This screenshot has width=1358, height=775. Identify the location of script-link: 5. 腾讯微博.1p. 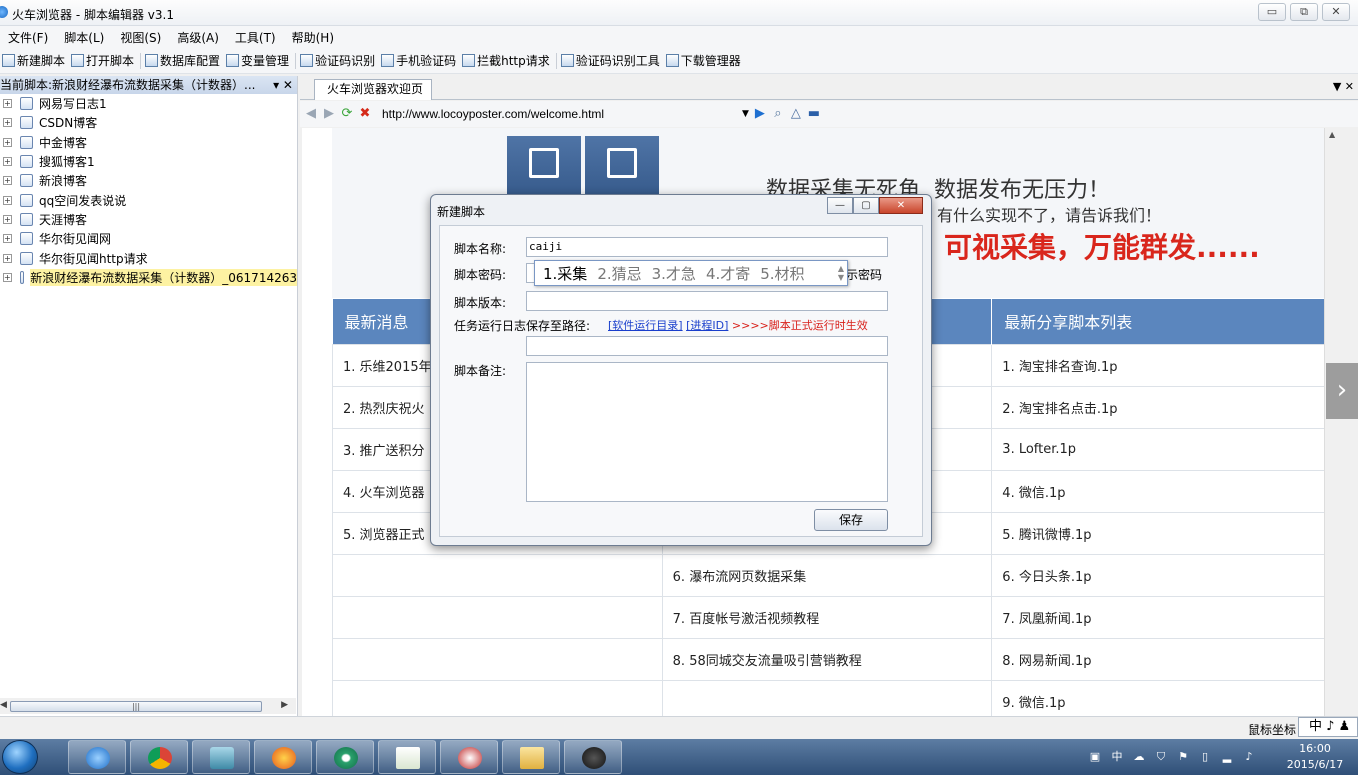
(1158, 533).